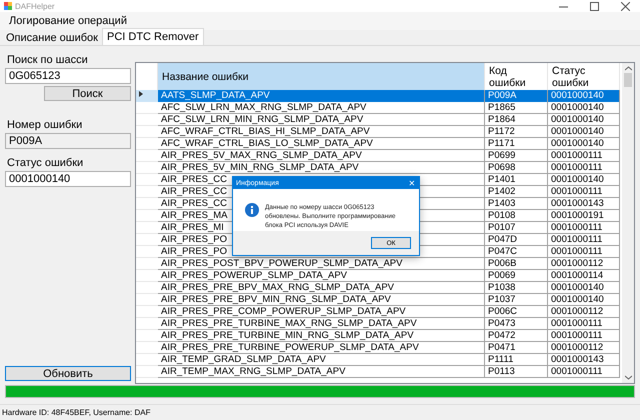 Image resolution: width=640 pixels, height=420 pixels. Describe the element at coordinates (321, 324) in the screenshot. I see `table-cell: AIR_PRES_PRE_TURBINE_MAX_RNG_SLMP_DATA_APV` at that location.